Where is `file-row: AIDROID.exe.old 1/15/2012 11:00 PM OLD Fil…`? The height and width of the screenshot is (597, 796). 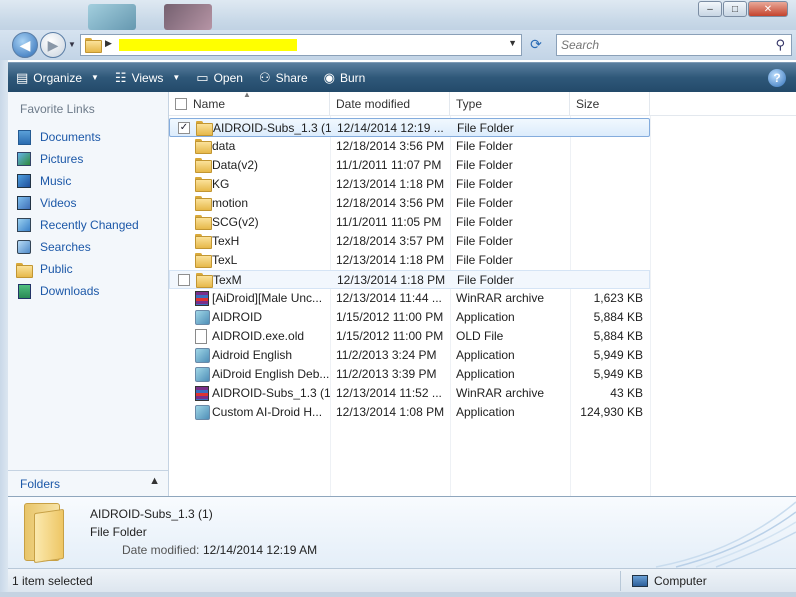
file-row: AIDROID.exe.old 1/15/2012 11:00 PM OLD Fil… is located at coordinates (482, 336).